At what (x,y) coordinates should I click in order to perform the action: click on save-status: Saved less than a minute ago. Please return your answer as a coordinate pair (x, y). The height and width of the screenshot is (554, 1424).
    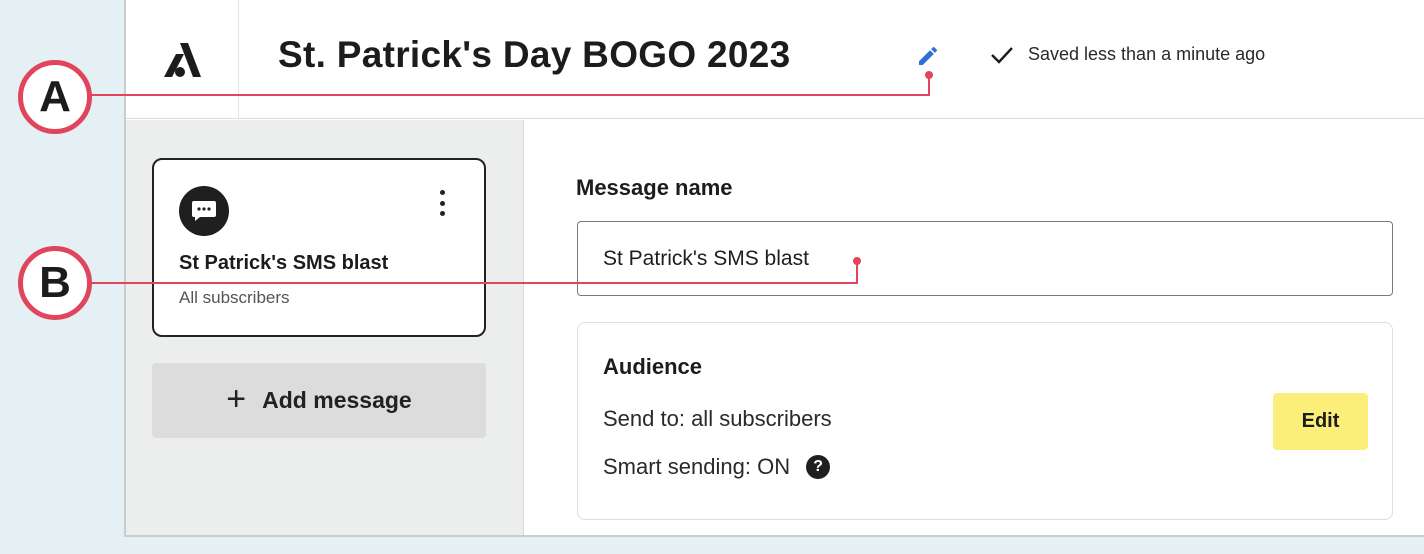
    Looking at the image, I should click on (1127, 54).